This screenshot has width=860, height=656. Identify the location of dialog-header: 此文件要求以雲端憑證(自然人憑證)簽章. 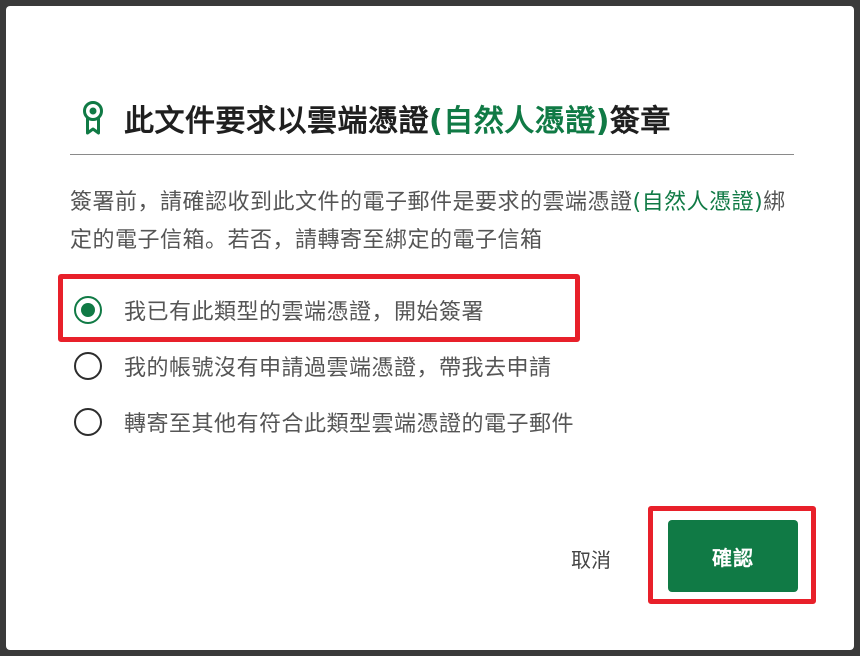
(374, 118).